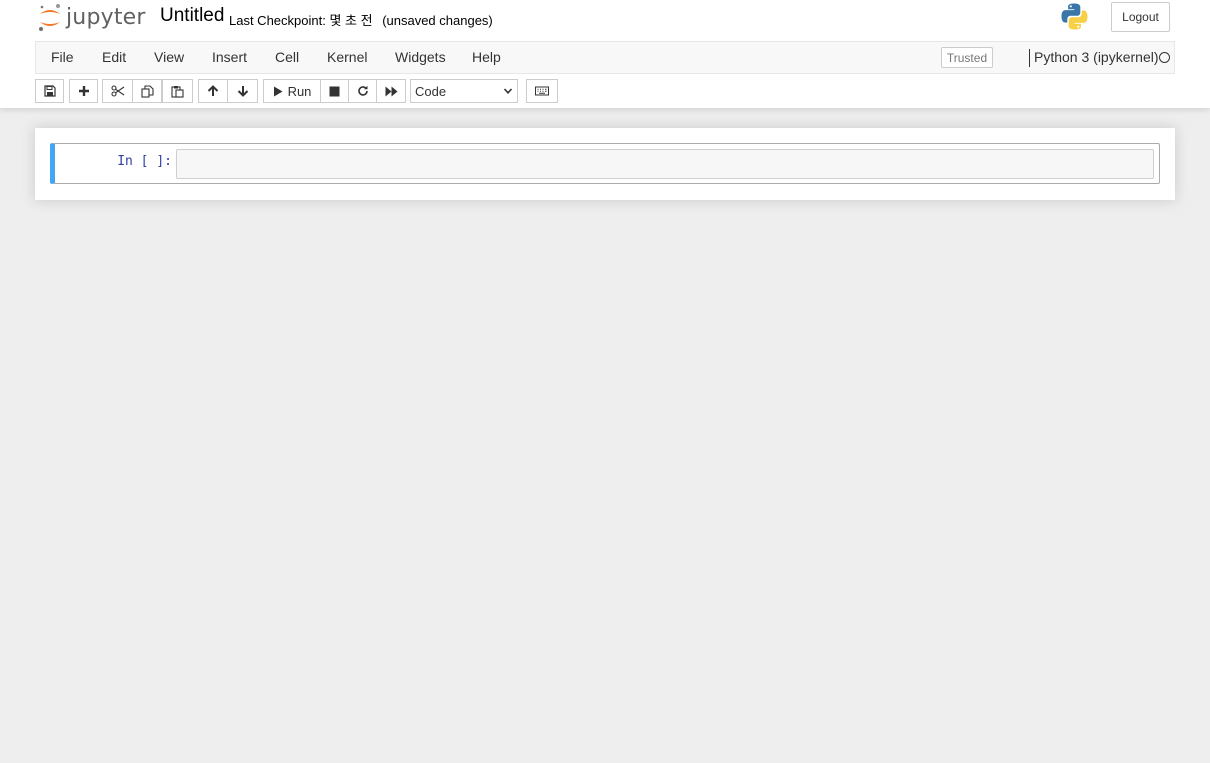 This screenshot has width=1210, height=763. What do you see at coordinates (431, 91) in the screenshot?
I see `cell-type-value: Code` at bounding box center [431, 91].